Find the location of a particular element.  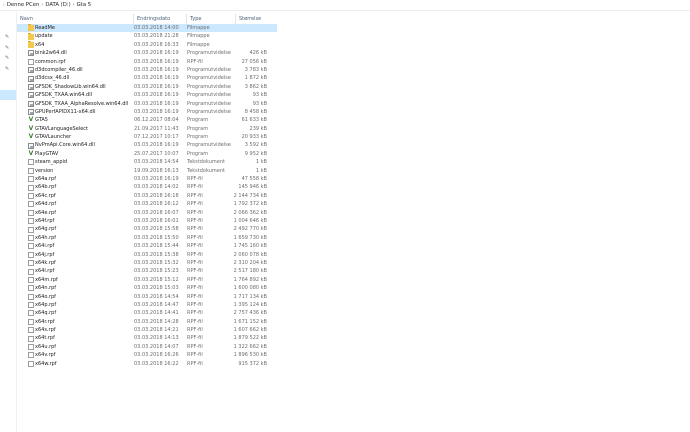

file-size: 1 717 134 kB is located at coordinates (250, 296).